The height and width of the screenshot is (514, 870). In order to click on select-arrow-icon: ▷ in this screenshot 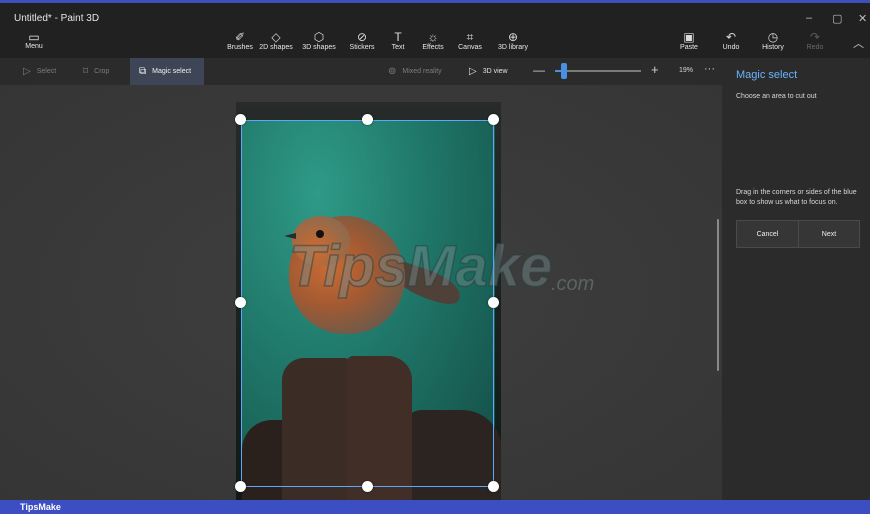, I will do `click(27, 71)`.